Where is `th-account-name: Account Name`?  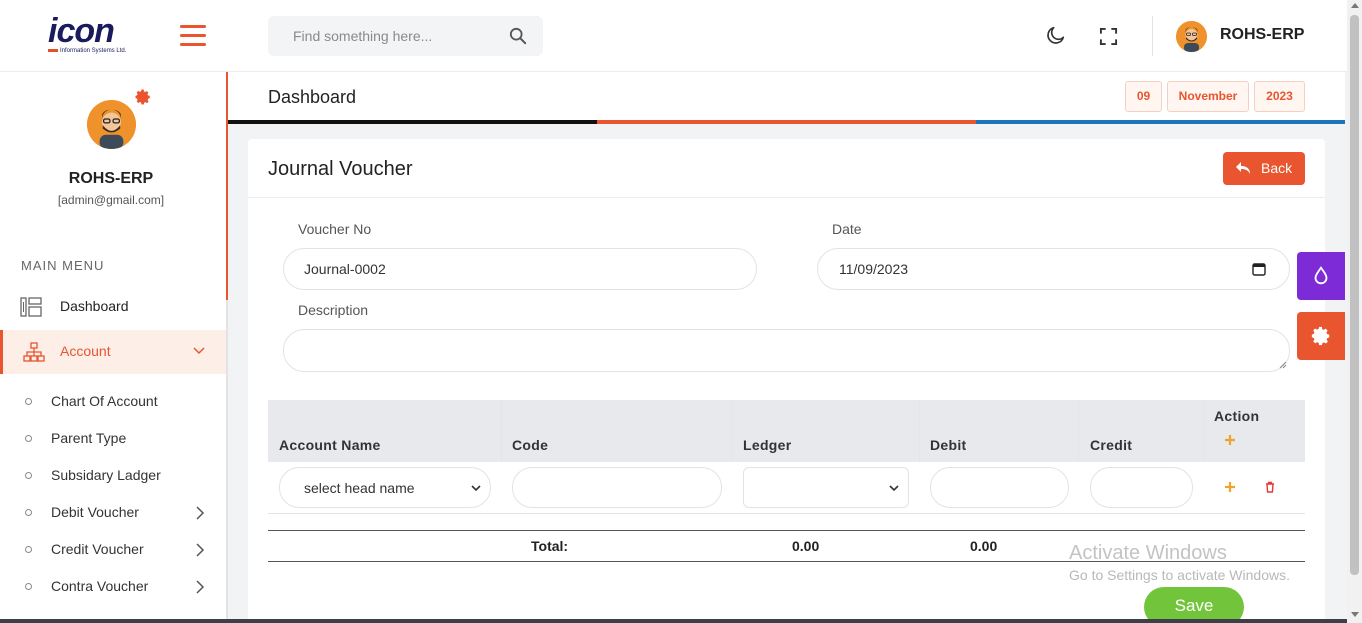 th-account-name: Account Name is located at coordinates (330, 445).